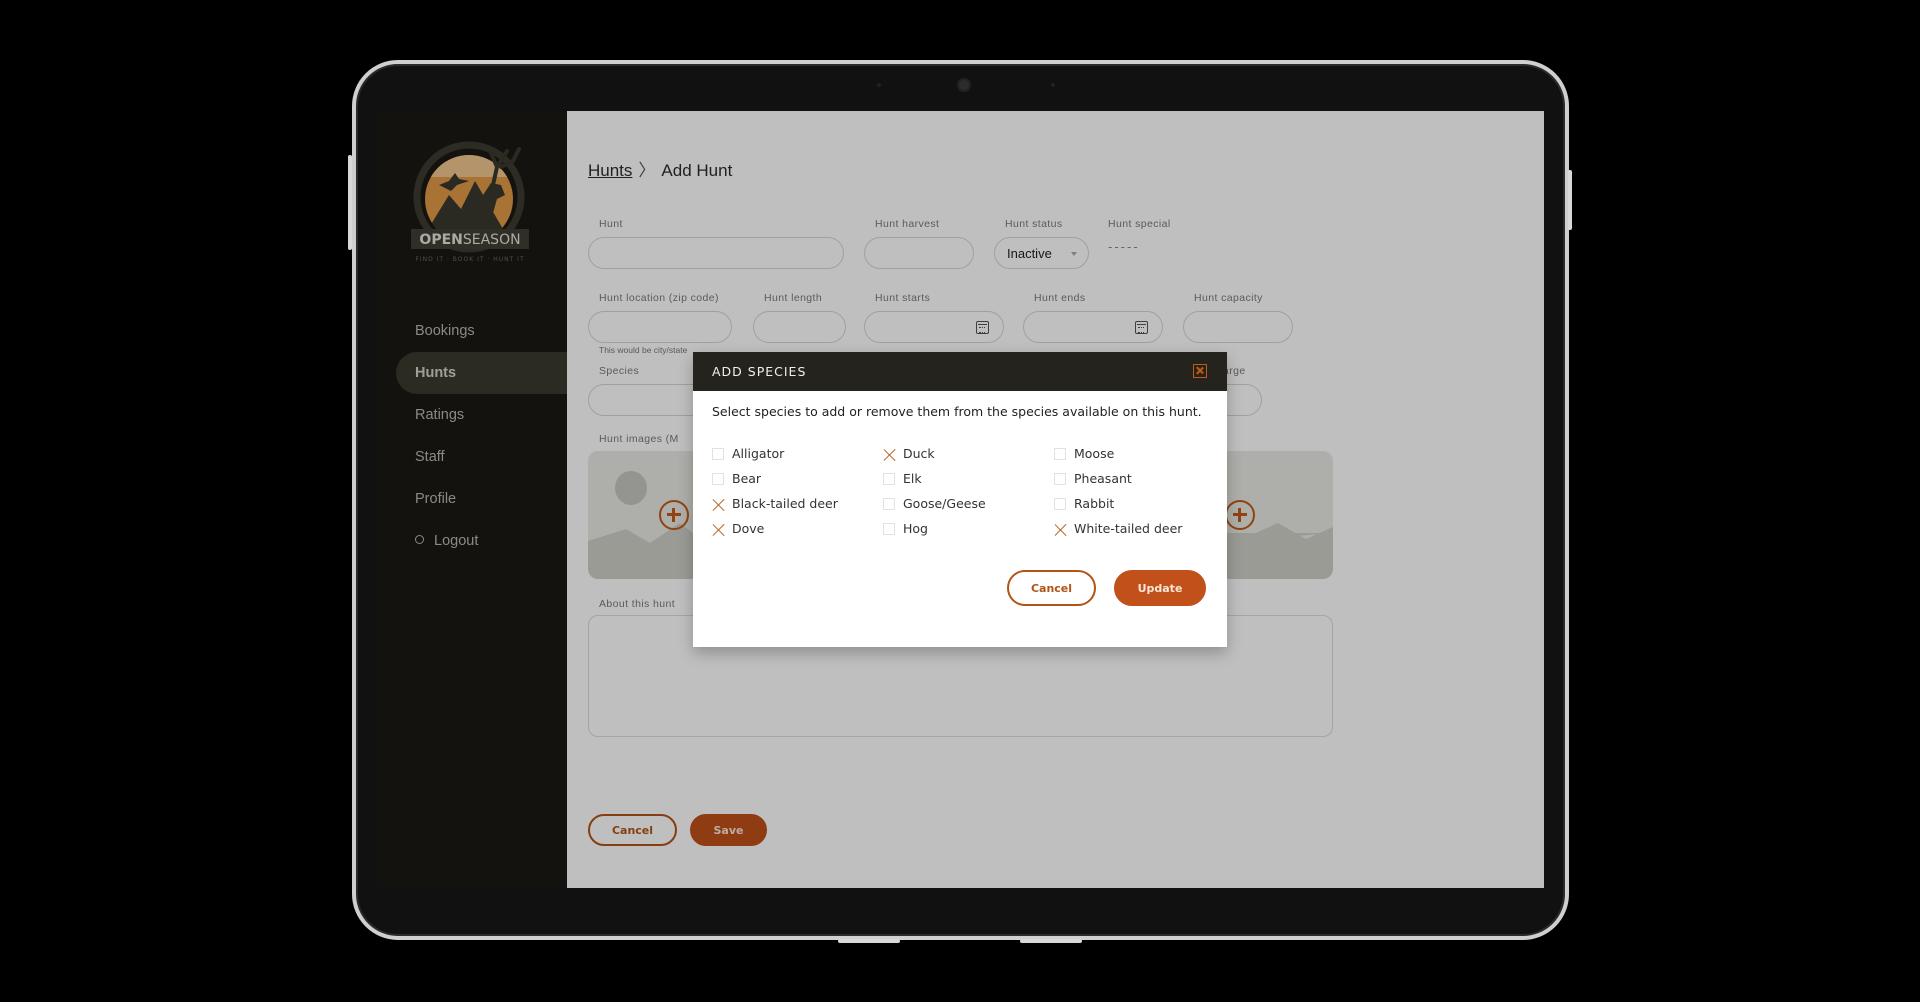 Image resolution: width=1920 pixels, height=1002 pixels. I want to click on species-checkbox-white-tailed-deer: White-tailed deer, so click(1133, 528).